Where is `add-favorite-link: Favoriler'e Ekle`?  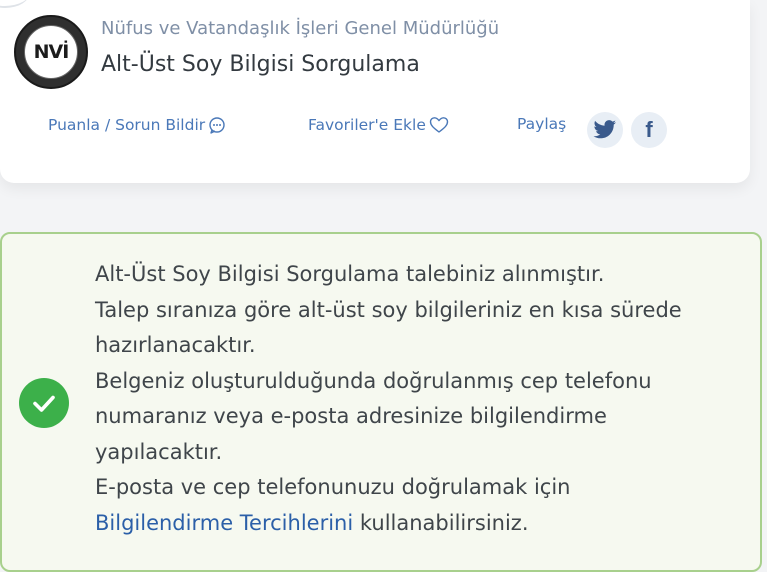 add-favorite-link: Favoriler'e Ekle is located at coordinates (378, 125).